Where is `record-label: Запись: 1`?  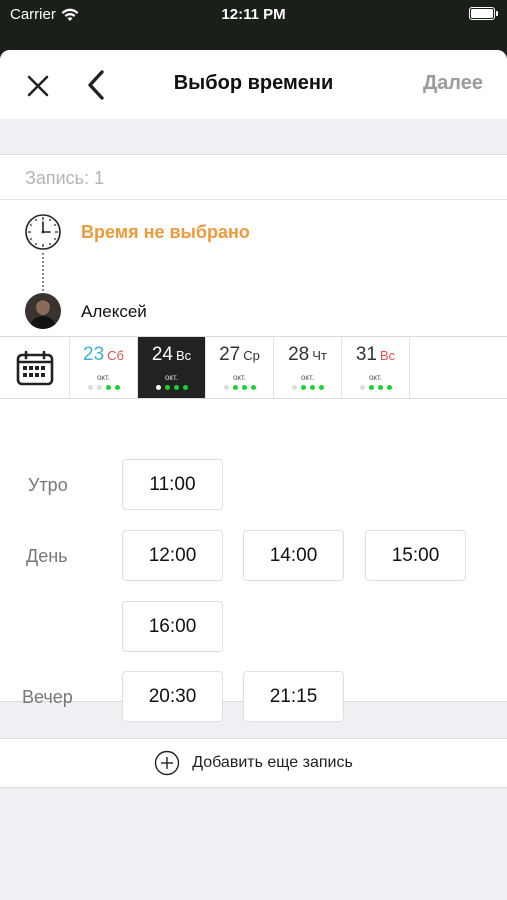
record-label: Запись: 1 is located at coordinates (65, 178).